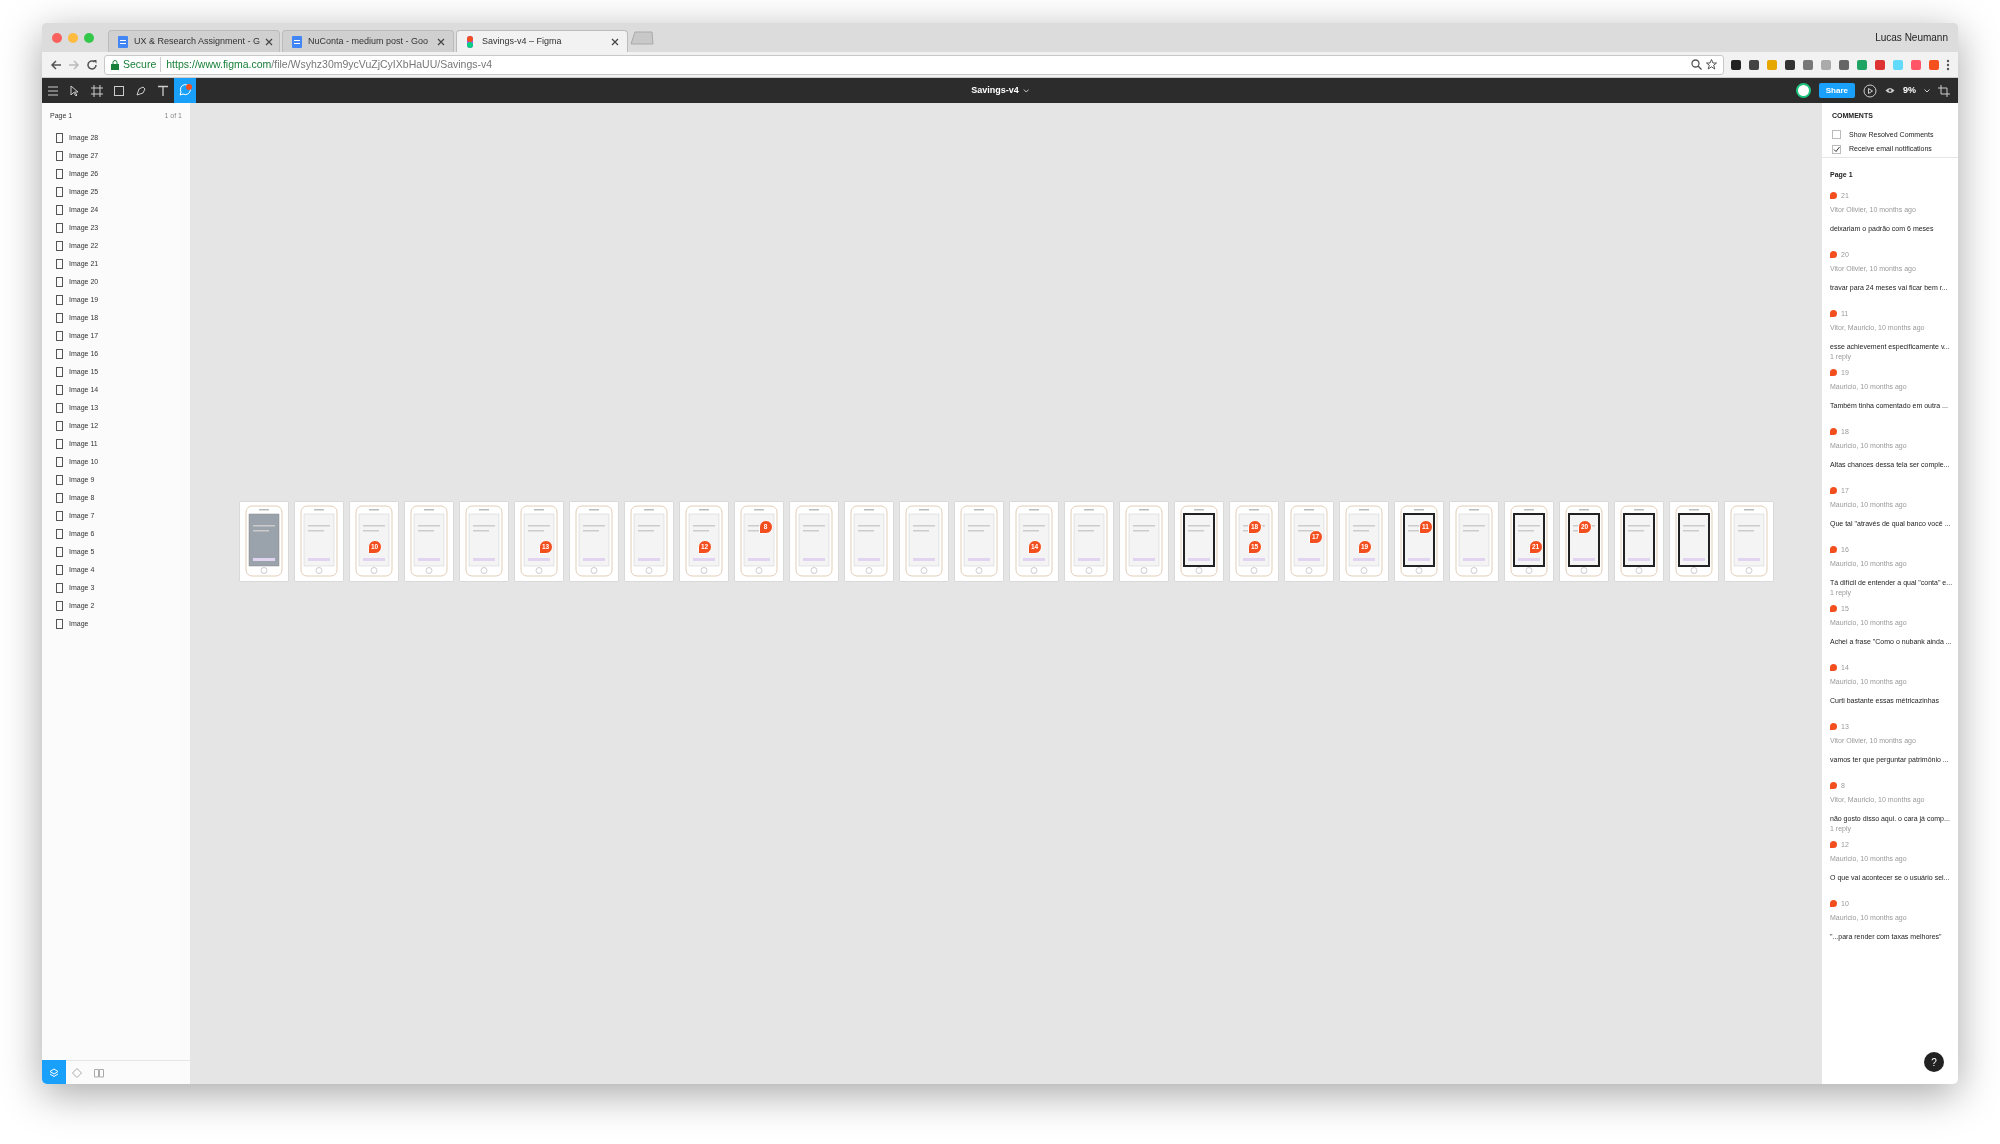  What do you see at coordinates (140, 64) in the screenshot?
I see `secure-label: Secure` at bounding box center [140, 64].